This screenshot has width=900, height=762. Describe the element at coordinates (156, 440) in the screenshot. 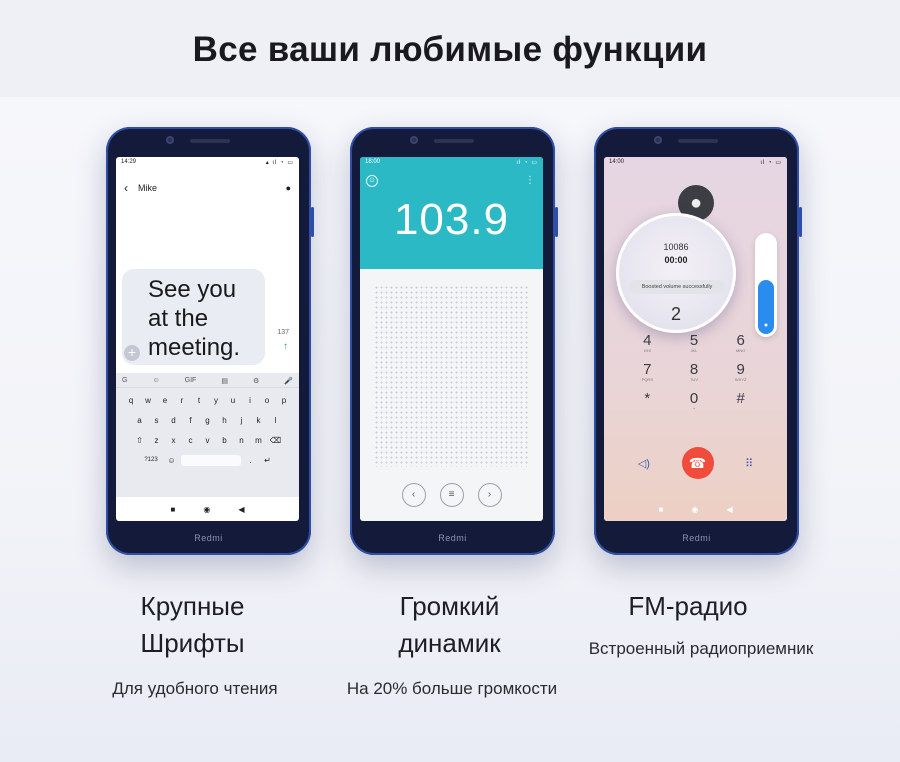

I see `key: z` at that location.